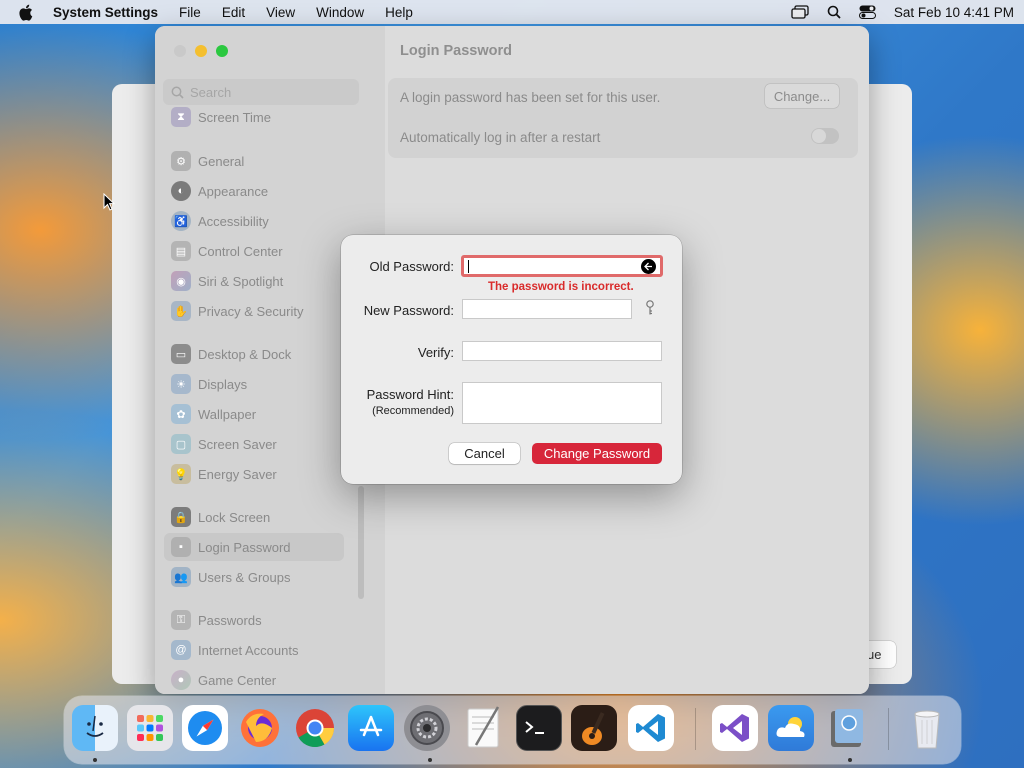 The width and height of the screenshot is (1024, 768). What do you see at coordinates (109, 202) in the screenshot?
I see `mouse-pointer-icon` at bounding box center [109, 202].